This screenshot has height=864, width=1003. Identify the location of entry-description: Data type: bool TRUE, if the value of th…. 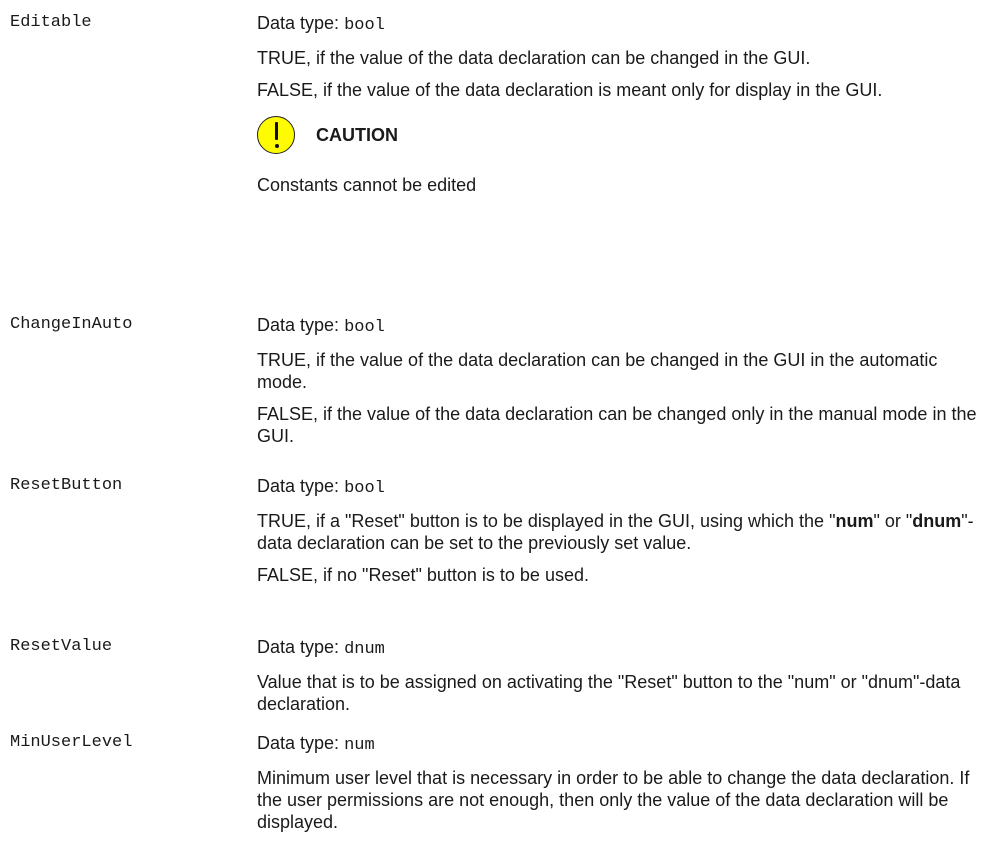
(624, 380).